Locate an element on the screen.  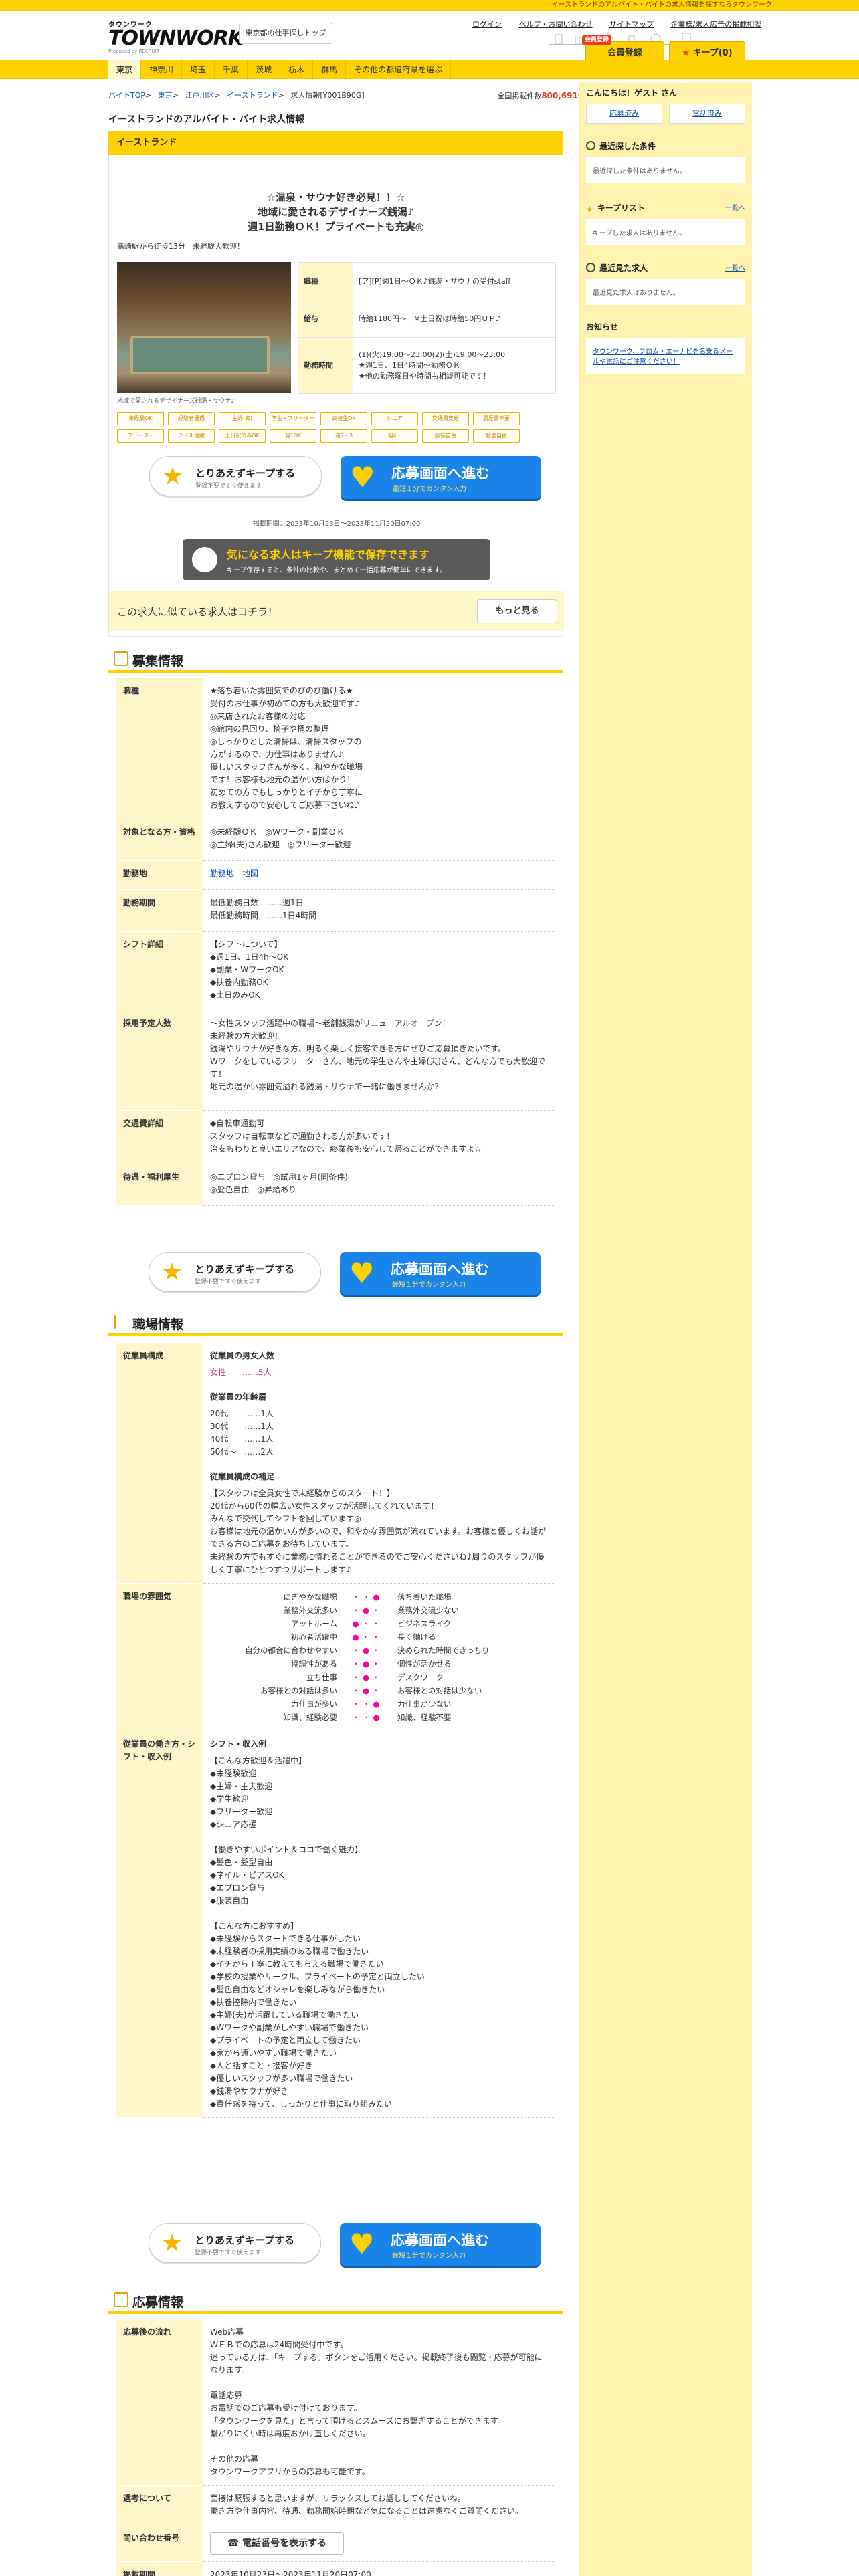
recent-jobs-empty: 最近見た求人はありません。 is located at coordinates (666, 292).